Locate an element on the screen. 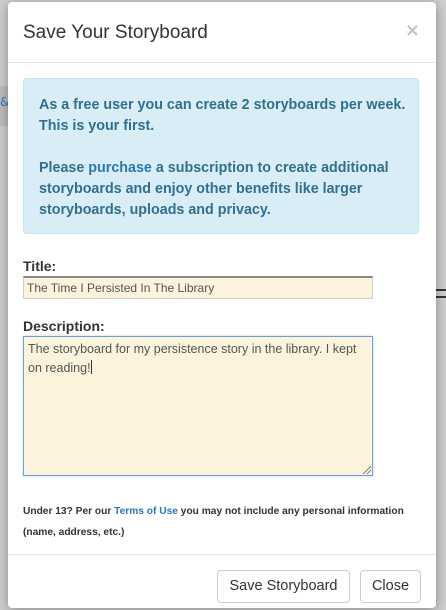  title-input: The Time I Persisted In The Library is located at coordinates (198, 287).